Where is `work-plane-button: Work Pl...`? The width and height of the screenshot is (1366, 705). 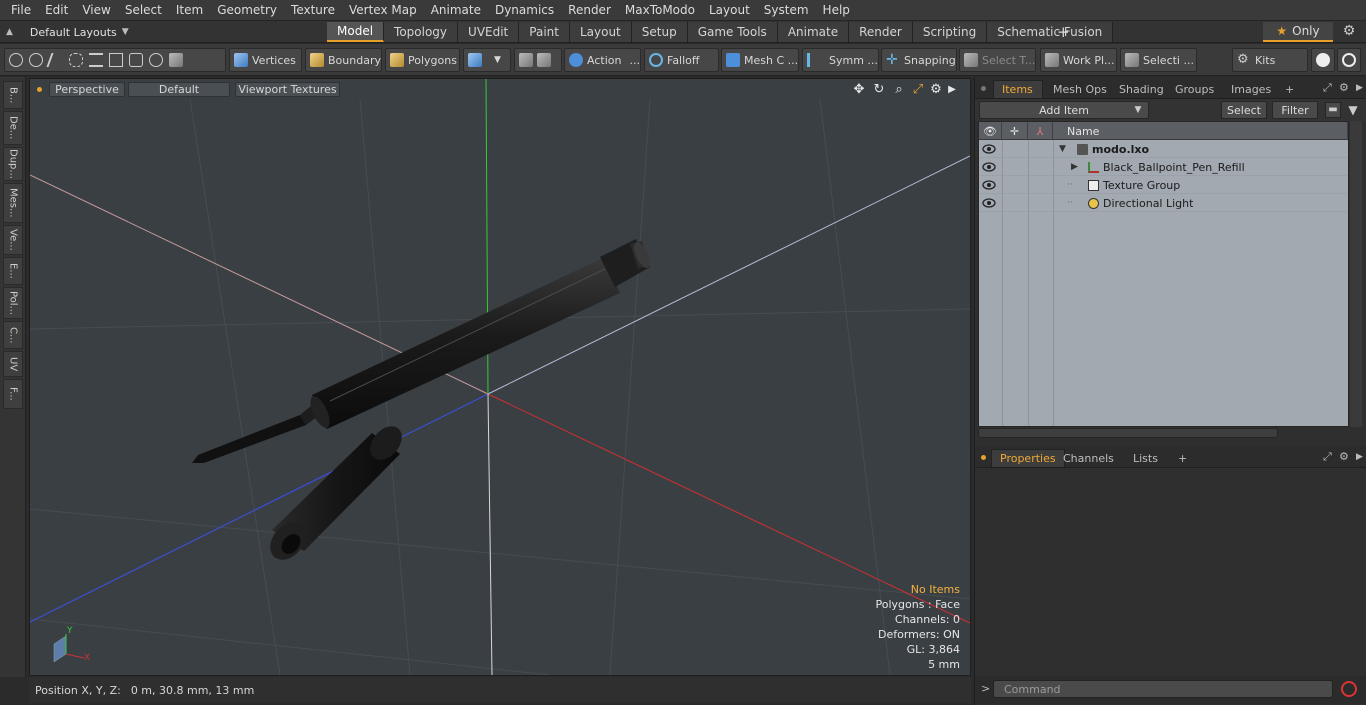 work-plane-button: Work Pl... is located at coordinates (1078, 60).